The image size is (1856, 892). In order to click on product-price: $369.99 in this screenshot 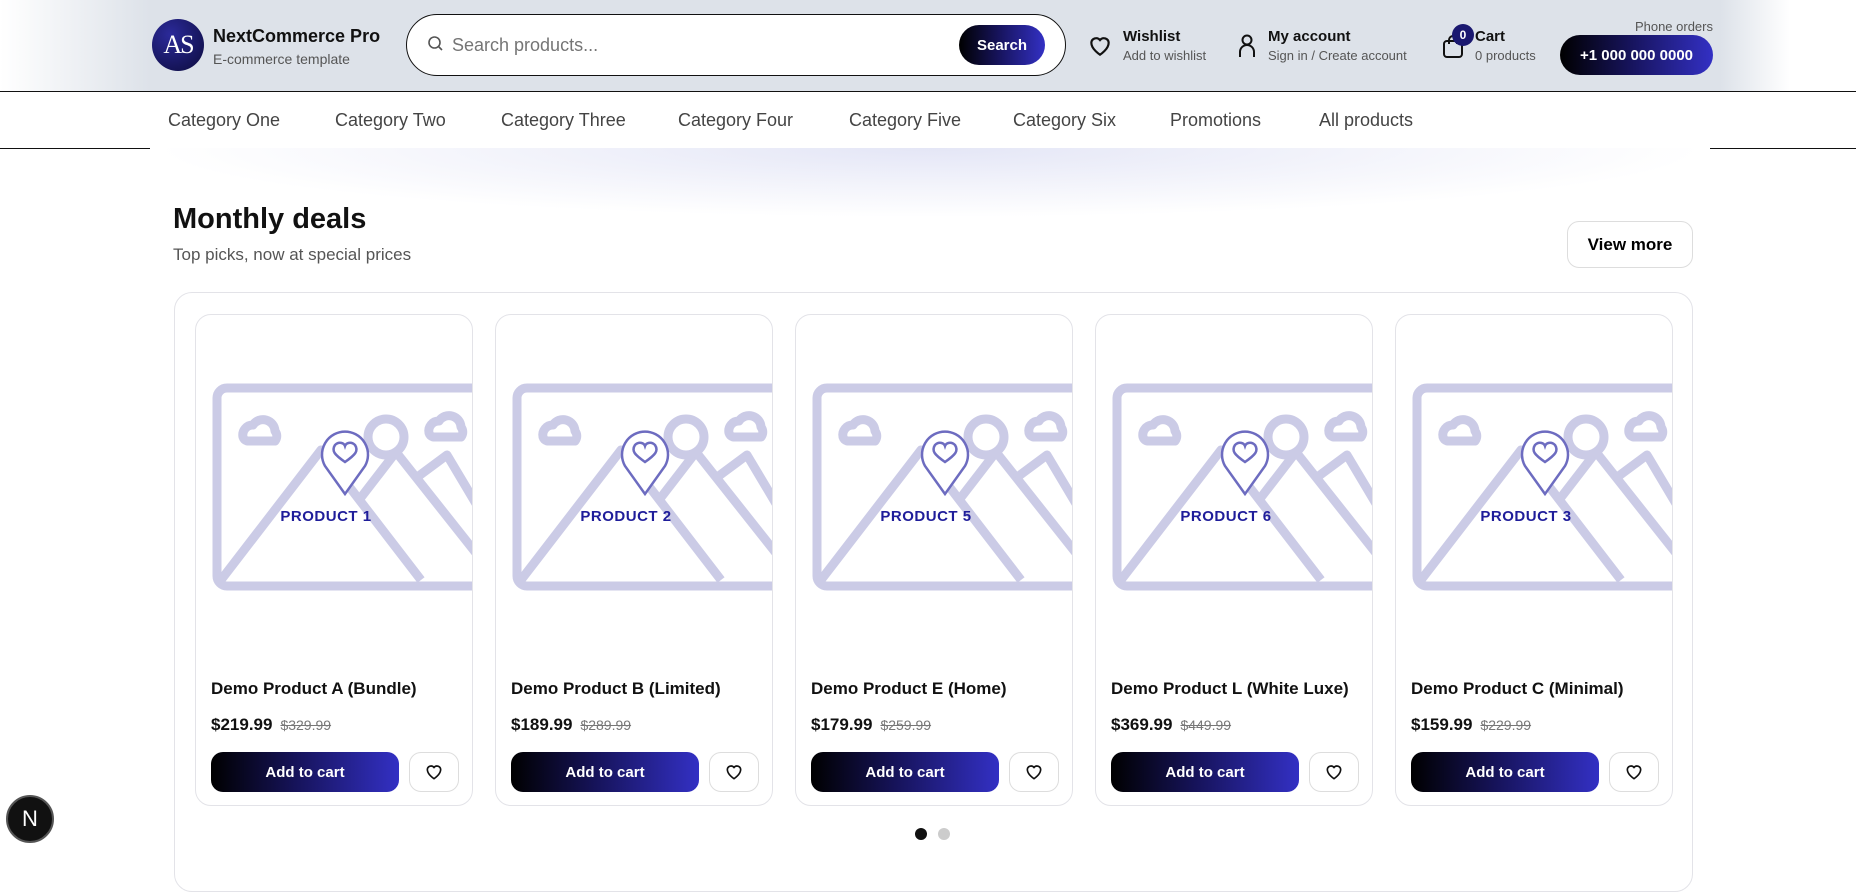, I will do `click(1142, 724)`.